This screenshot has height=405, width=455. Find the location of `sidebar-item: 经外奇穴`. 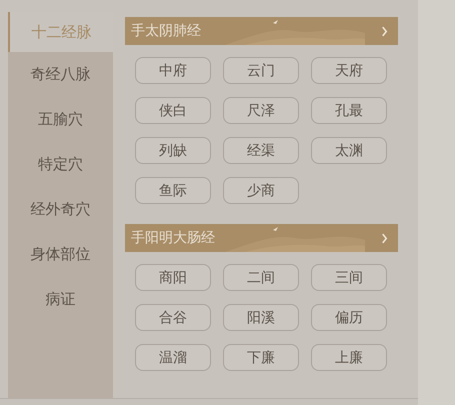

sidebar-item: 经外奇穴 is located at coordinates (60, 209).